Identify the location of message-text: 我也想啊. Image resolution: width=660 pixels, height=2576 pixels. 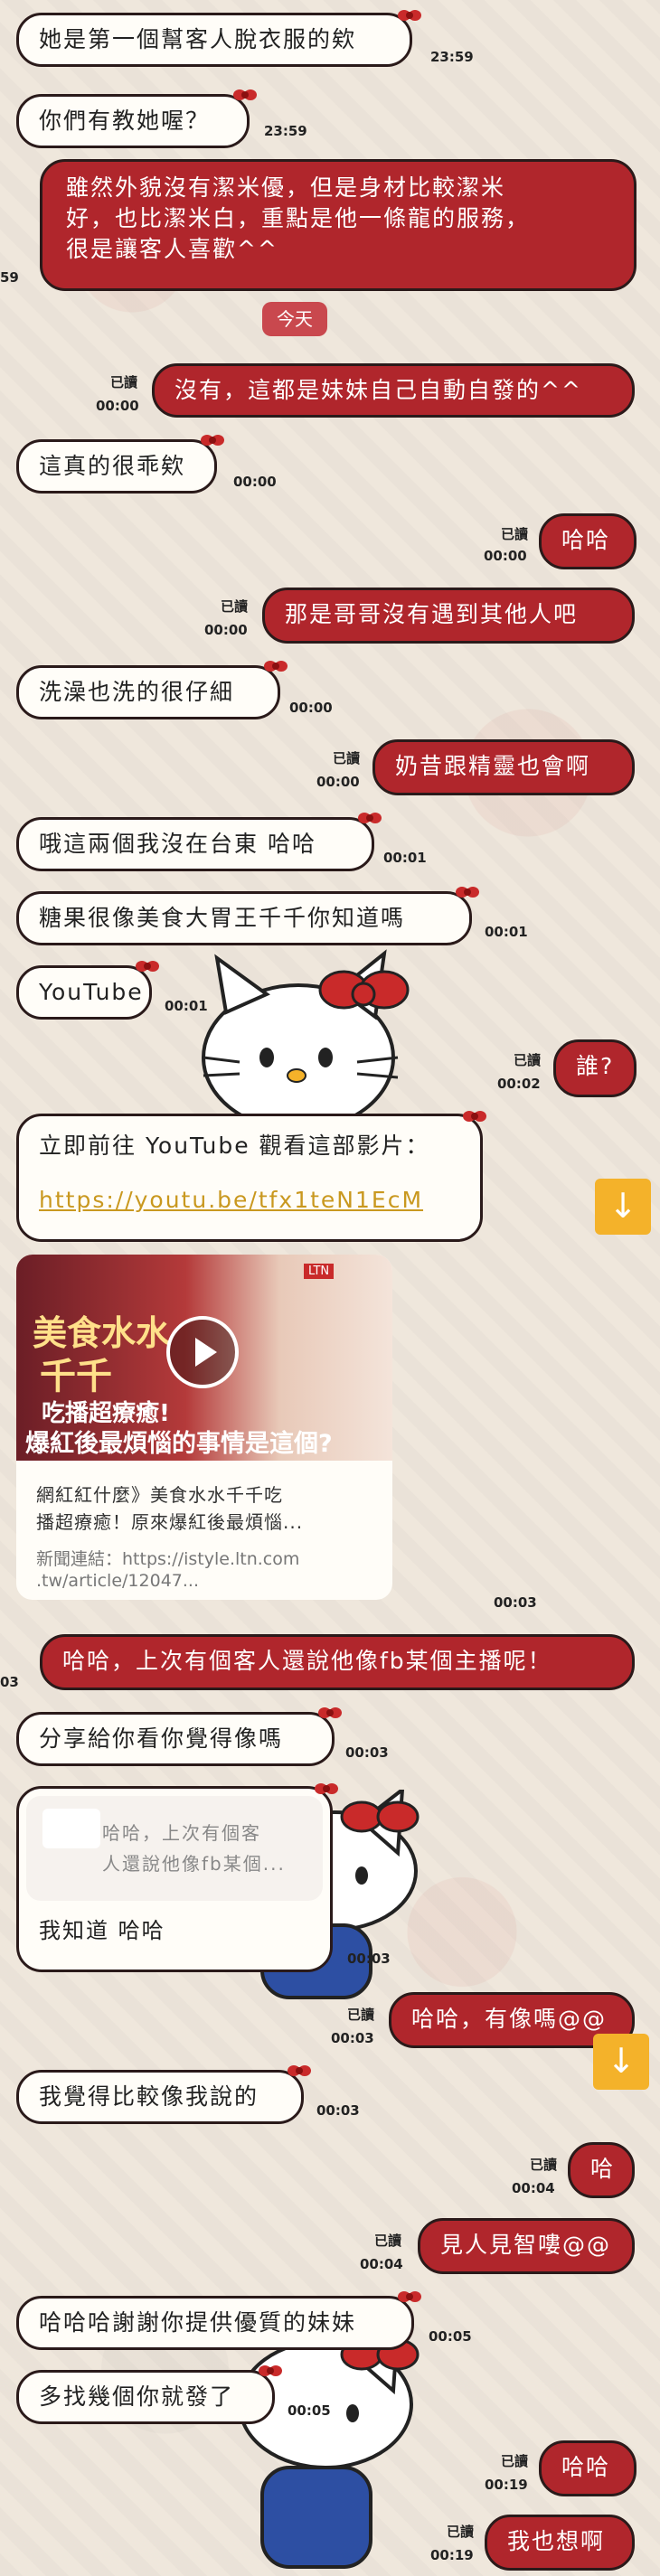
(556, 2541).